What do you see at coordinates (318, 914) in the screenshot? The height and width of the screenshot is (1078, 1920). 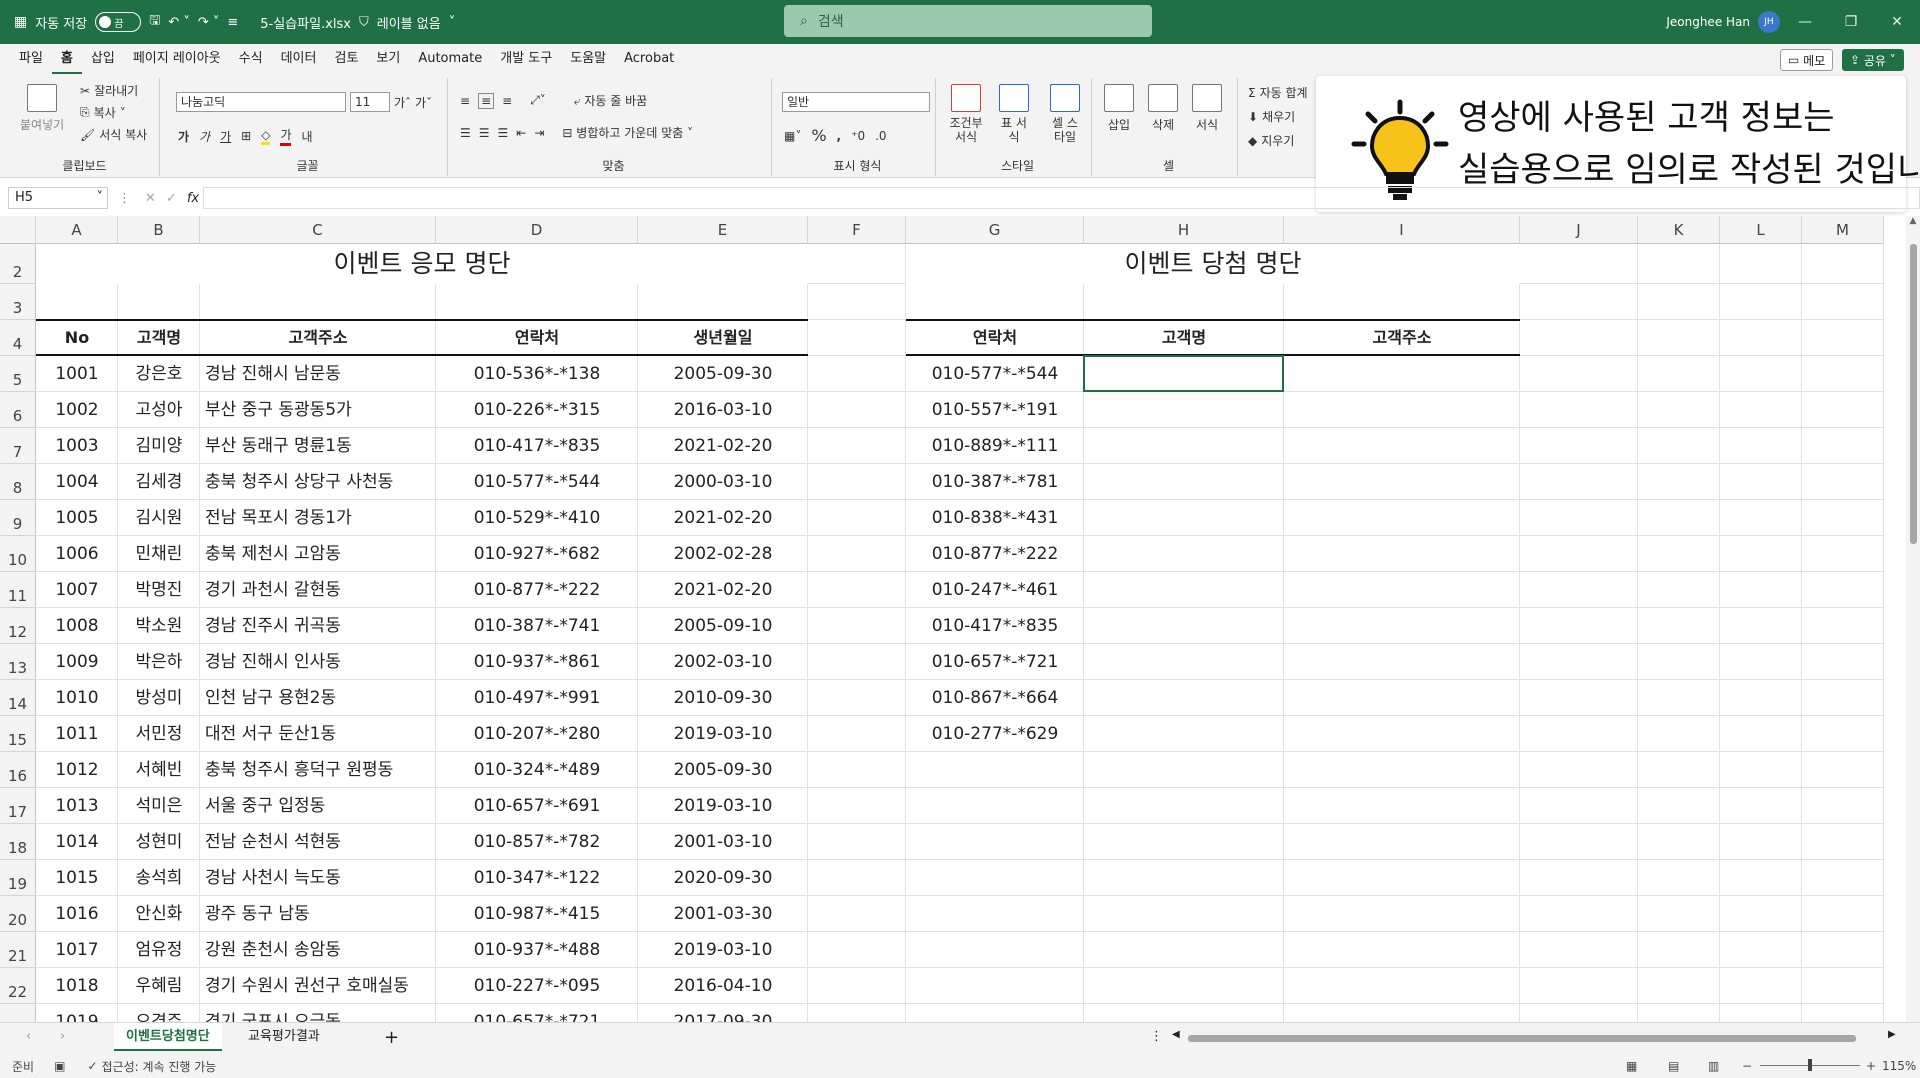 I see `data-cell: 광주 동구 남동` at bounding box center [318, 914].